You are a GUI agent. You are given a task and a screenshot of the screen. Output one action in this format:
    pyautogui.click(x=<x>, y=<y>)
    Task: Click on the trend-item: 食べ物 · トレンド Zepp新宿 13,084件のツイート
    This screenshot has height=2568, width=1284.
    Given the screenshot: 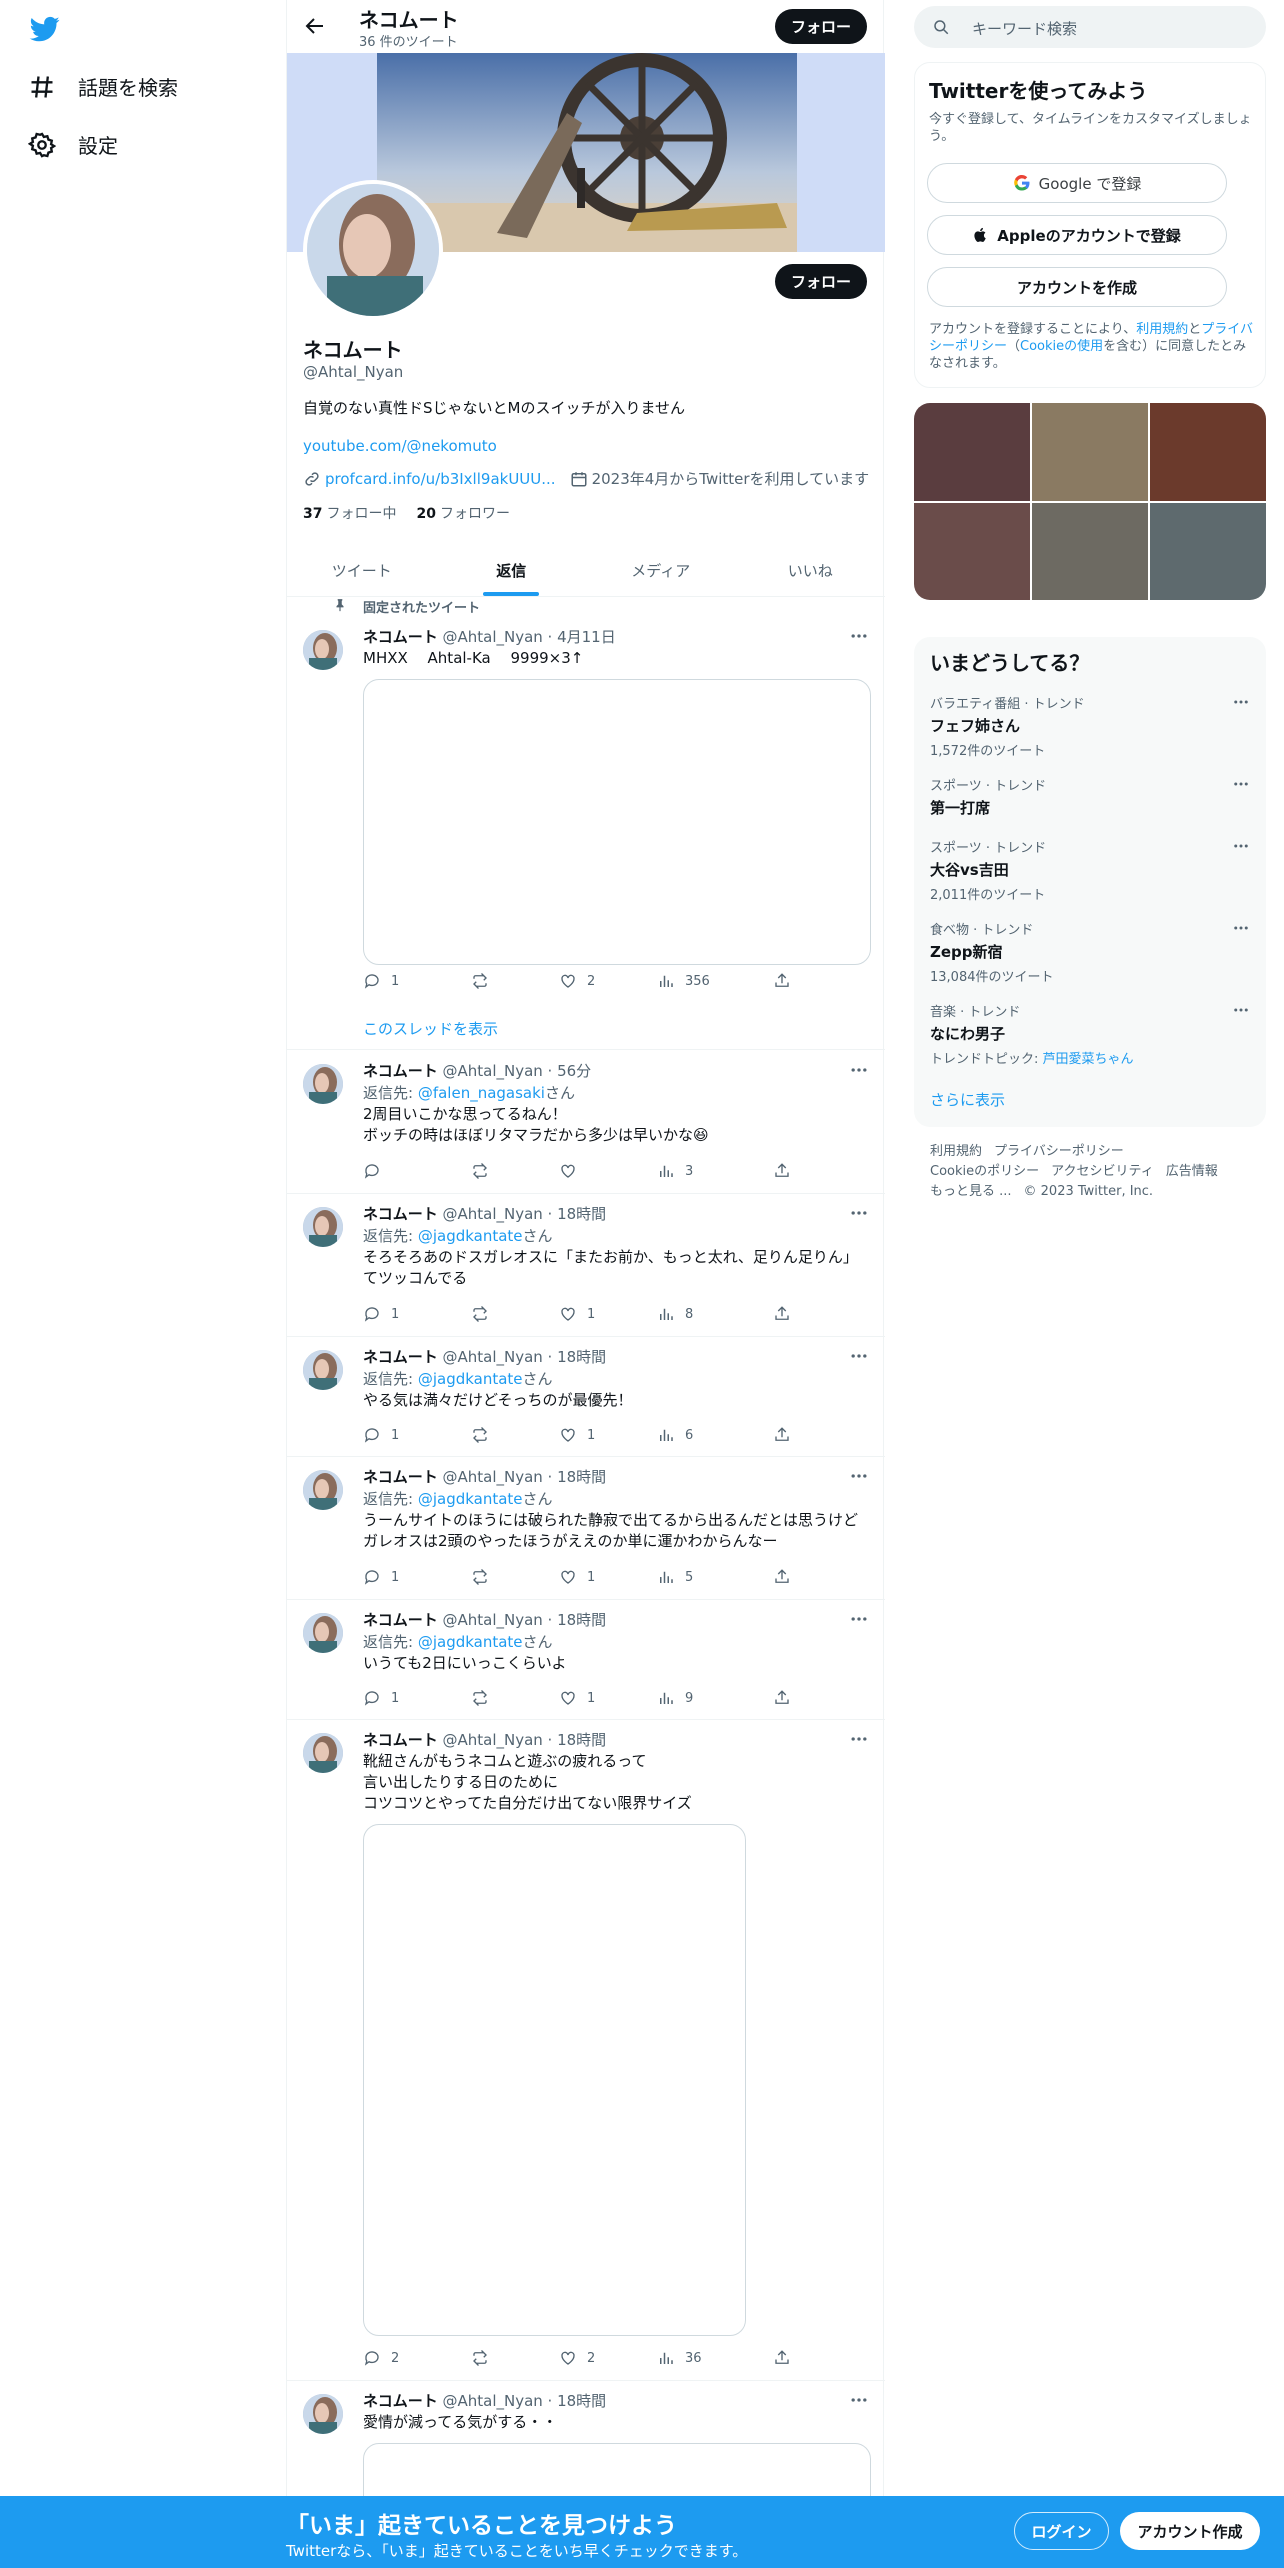 What is the action you would take?
    pyautogui.click(x=1090, y=952)
    